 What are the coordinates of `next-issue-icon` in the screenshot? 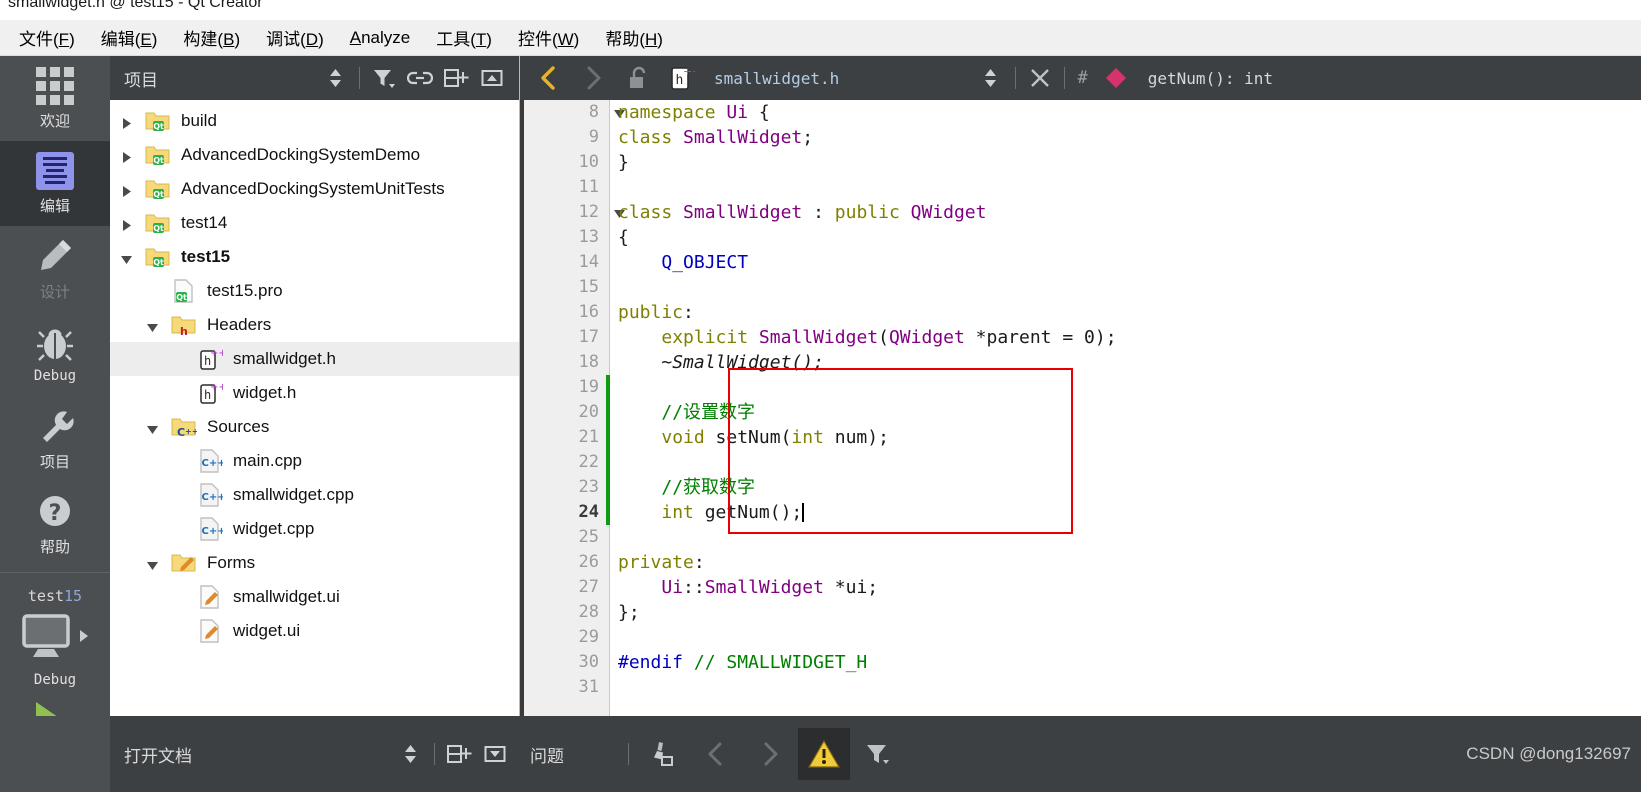 It's located at (770, 754).